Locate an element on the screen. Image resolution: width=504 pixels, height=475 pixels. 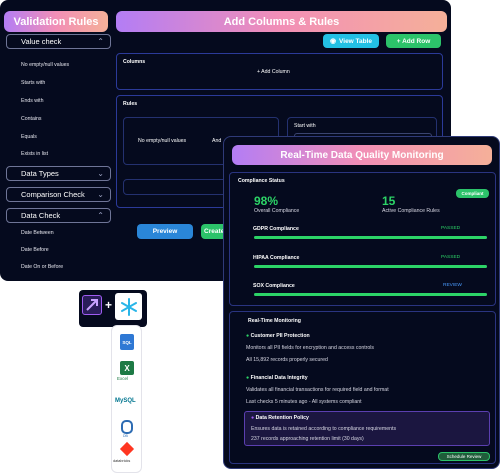
rule-item: Contains is located at coordinates (31, 119).